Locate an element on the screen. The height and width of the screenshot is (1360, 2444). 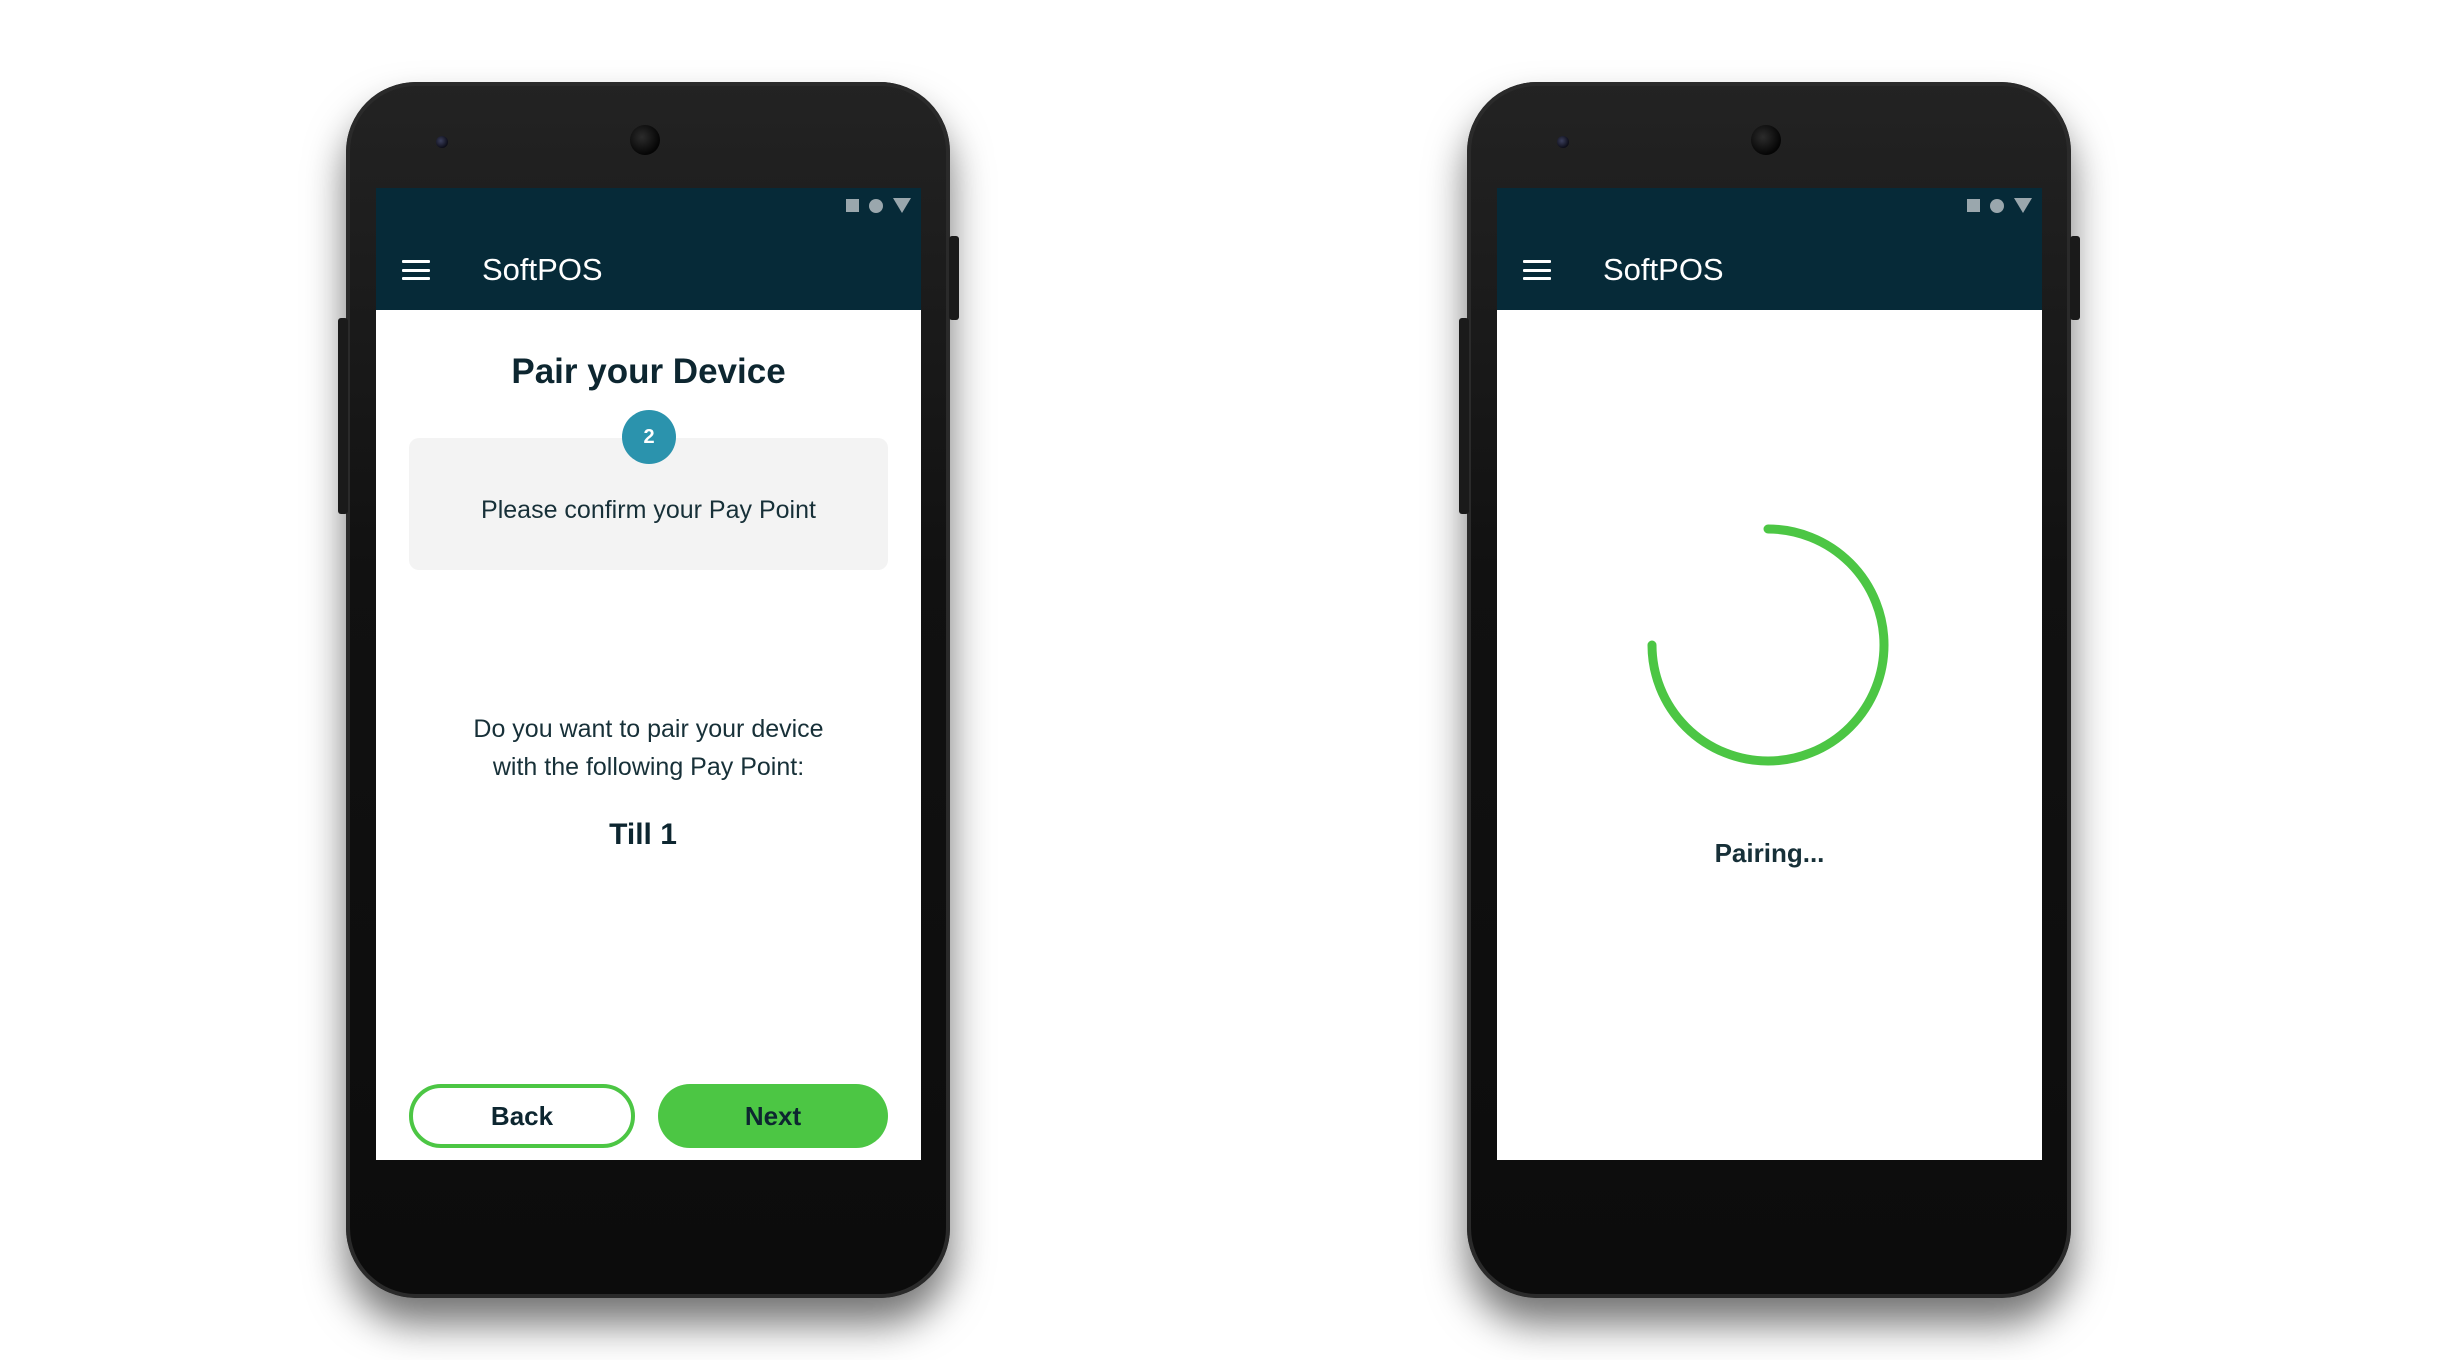
pair-question-line2: with the following Pay Point: is located at coordinates (648, 767).